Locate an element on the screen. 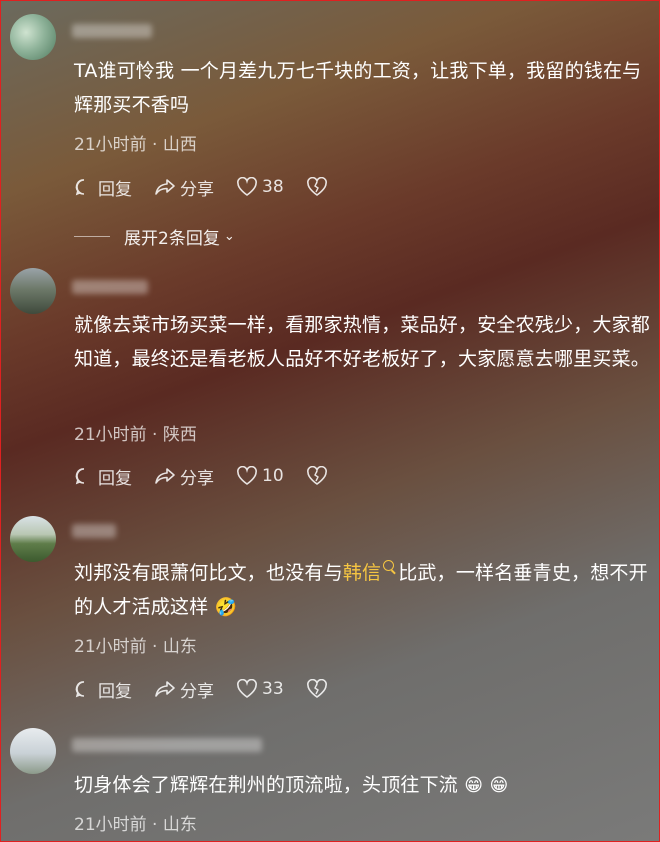  expand-replies-label: 展开2条回复 is located at coordinates (172, 239).